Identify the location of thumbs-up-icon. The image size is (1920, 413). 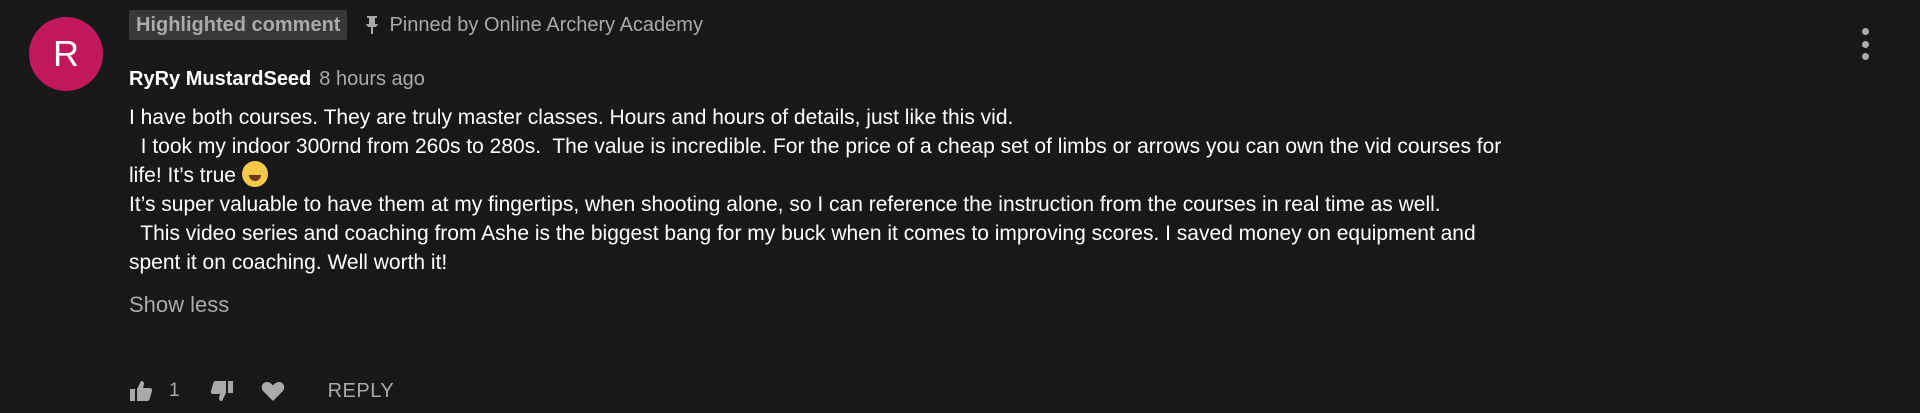
(141, 391).